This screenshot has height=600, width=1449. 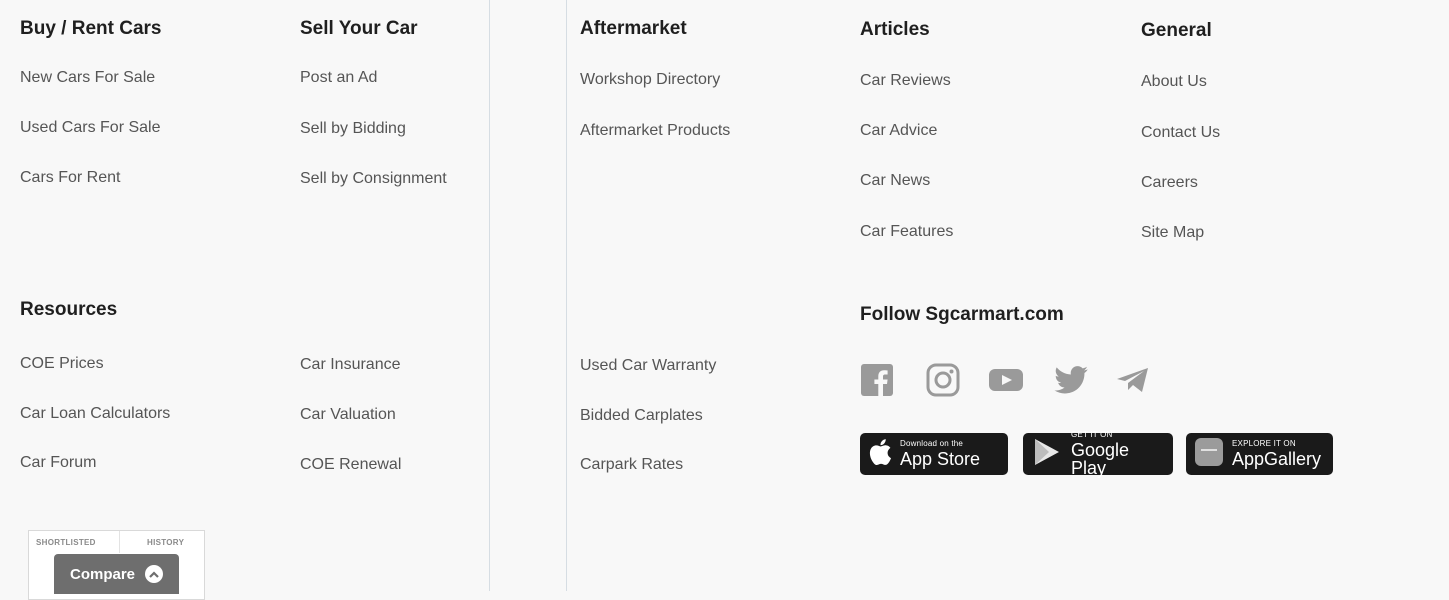 I want to click on heading-aftermarket: Aftermarket, so click(x=633, y=28).